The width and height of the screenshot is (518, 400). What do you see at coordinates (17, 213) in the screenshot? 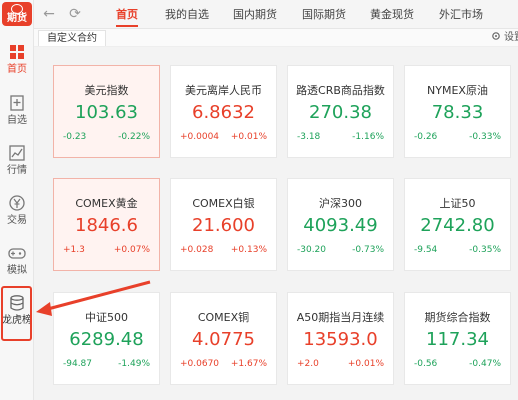
I see `sidebar-item-trade: 交易` at bounding box center [17, 213].